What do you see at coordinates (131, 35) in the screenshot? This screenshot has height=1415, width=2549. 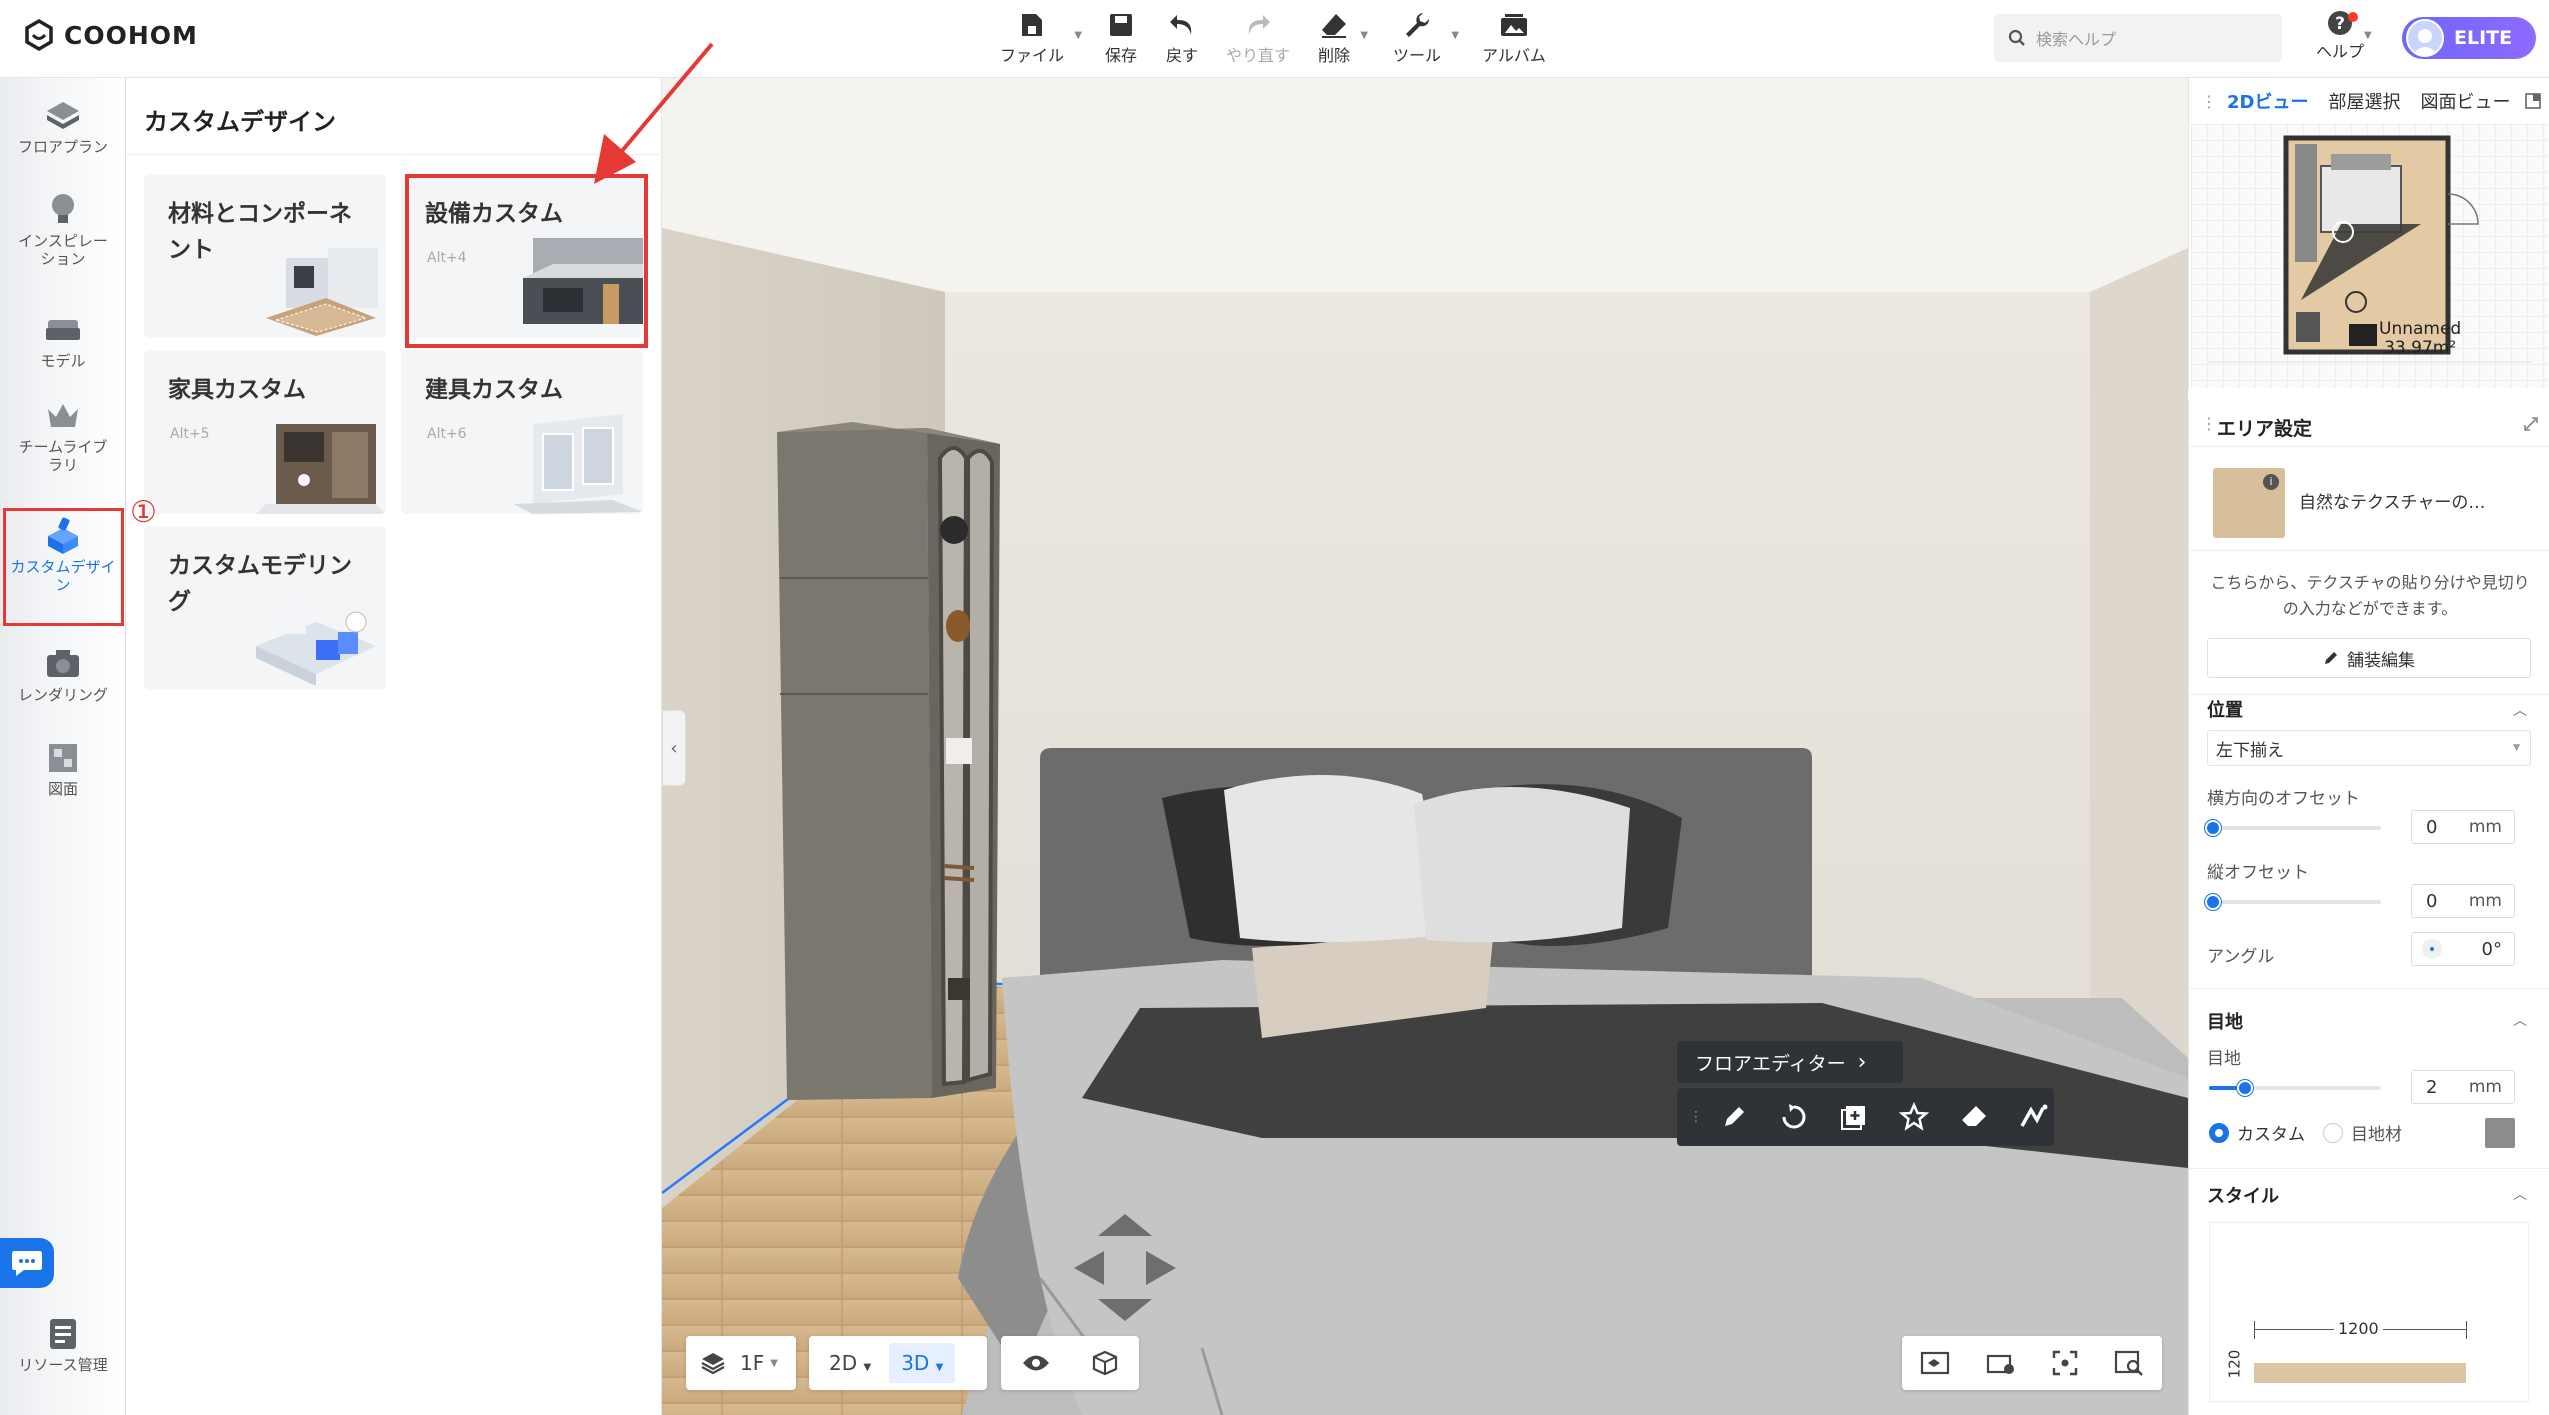 I see `logo-text: COOHOM` at bounding box center [131, 35].